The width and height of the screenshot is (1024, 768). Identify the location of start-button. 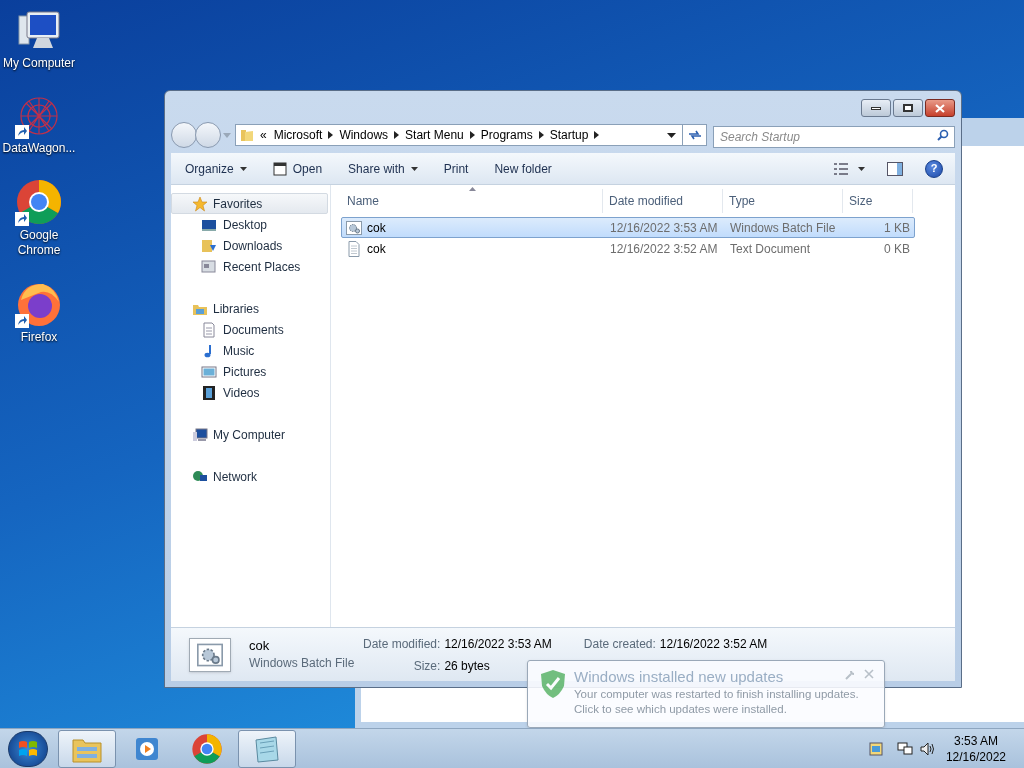
(28, 748).